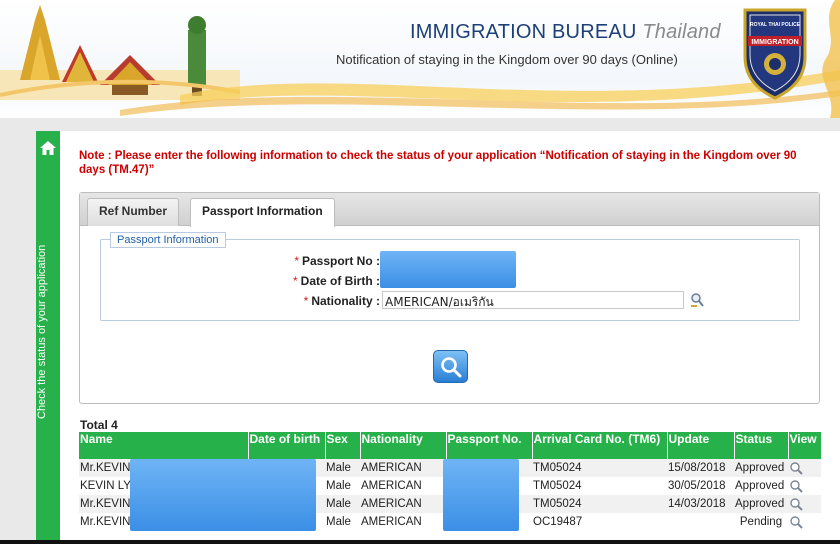 This screenshot has width=840, height=544. What do you see at coordinates (681, 32) in the screenshot?
I see `site-title-country: Thailand` at bounding box center [681, 32].